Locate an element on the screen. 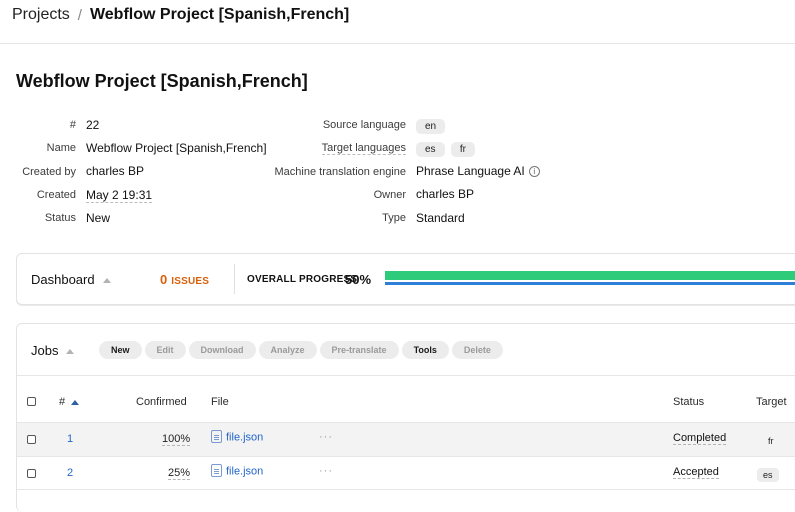 This screenshot has height=512, width=795. job-target-chip: es is located at coordinates (768, 475).